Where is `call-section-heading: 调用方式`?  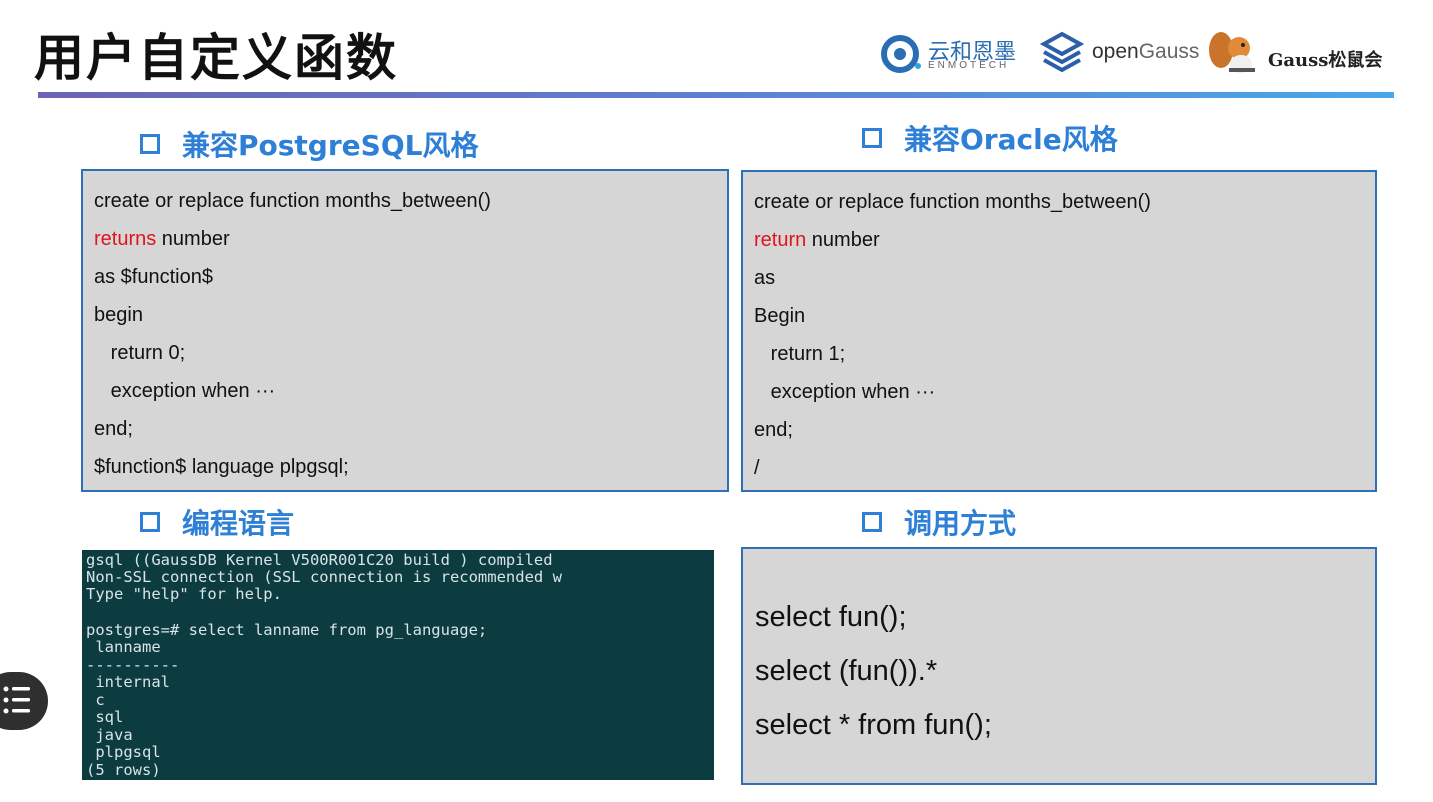
call-section-heading: 调用方式 is located at coordinates (939, 522).